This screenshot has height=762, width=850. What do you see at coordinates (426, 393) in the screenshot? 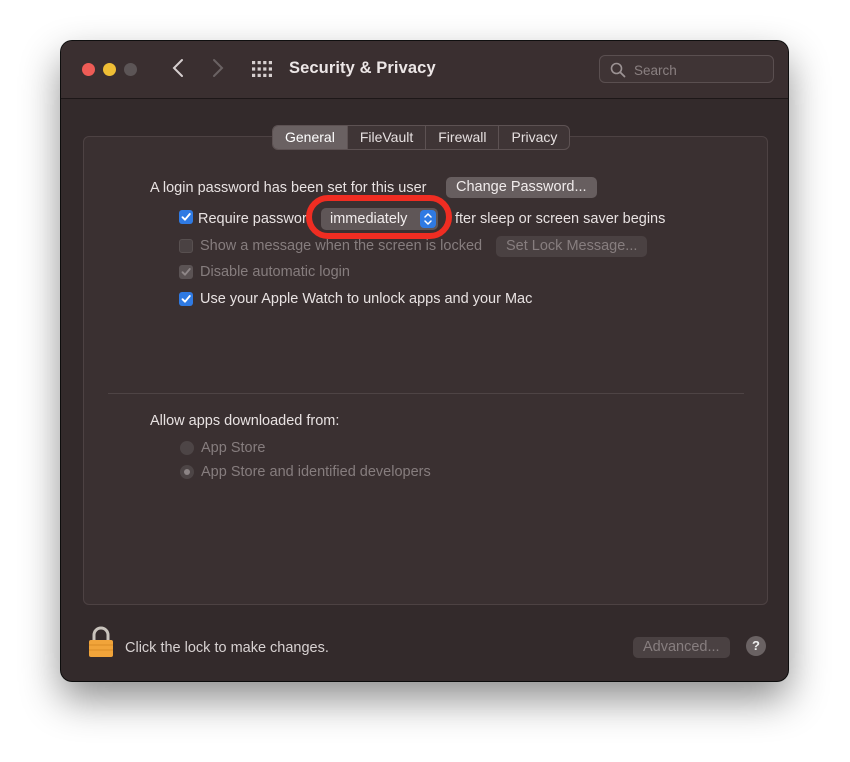
I see `section-divider` at bounding box center [426, 393].